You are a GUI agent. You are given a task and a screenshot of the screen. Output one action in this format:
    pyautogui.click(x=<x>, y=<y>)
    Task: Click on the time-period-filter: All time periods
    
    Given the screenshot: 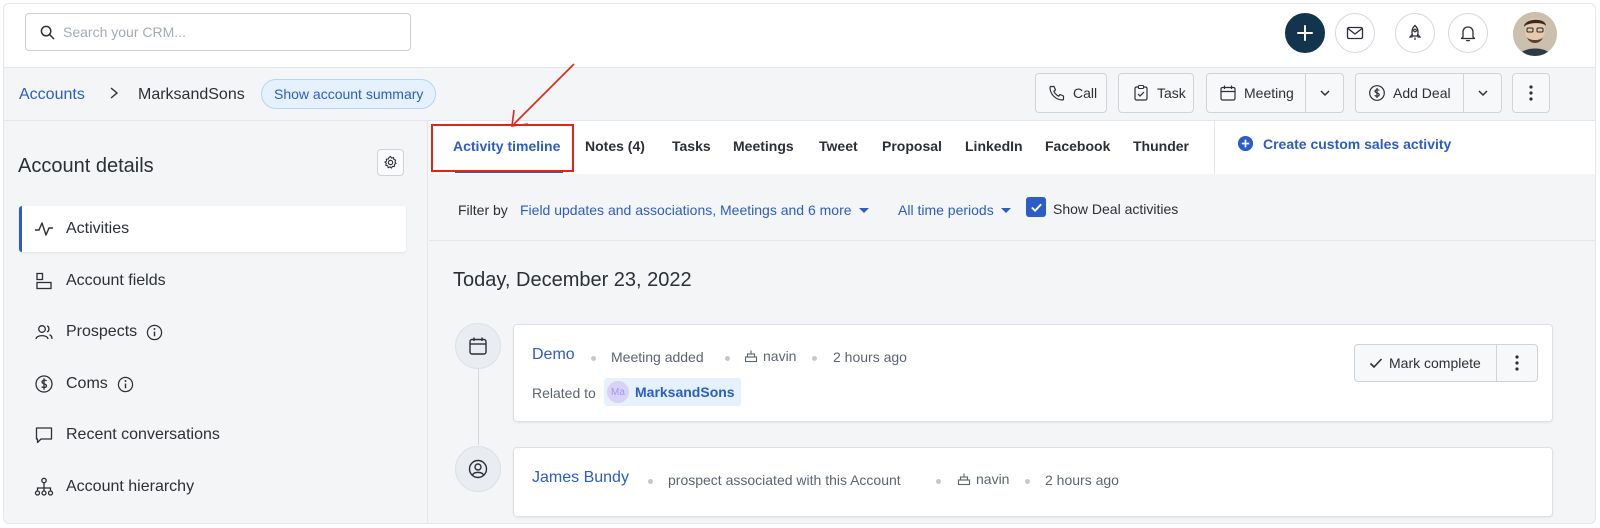 What is the action you would take?
    pyautogui.click(x=954, y=210)
    